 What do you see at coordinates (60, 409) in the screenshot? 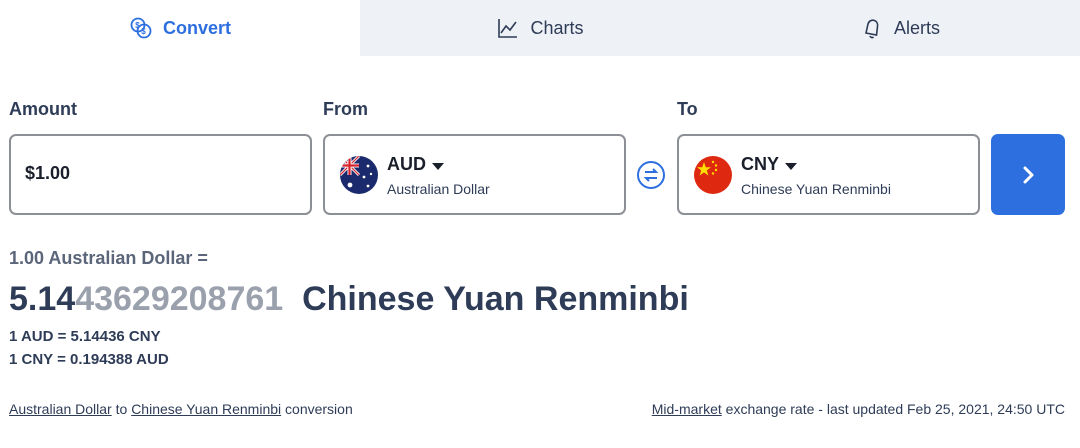
I see `from-currency-link: Australian Dollar` at bounding box center [60, 409].